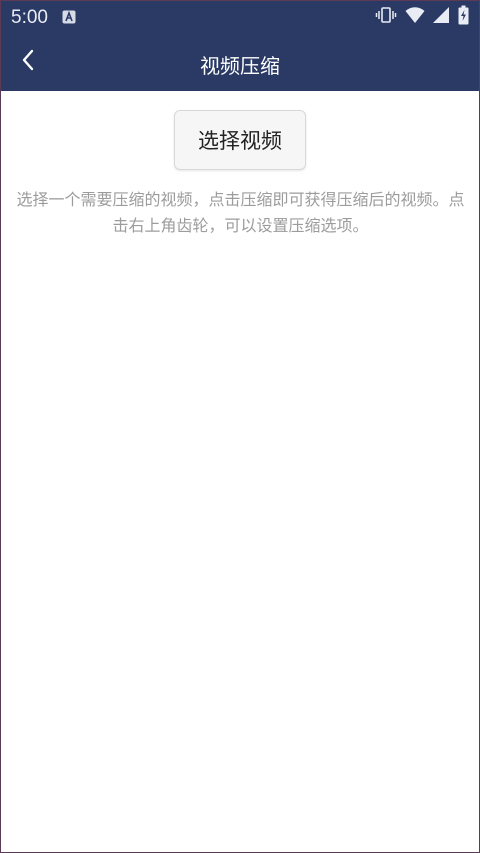 This screenshot has width=480, height=853. I want to click on status-time: 5:00, so click(29, 17).